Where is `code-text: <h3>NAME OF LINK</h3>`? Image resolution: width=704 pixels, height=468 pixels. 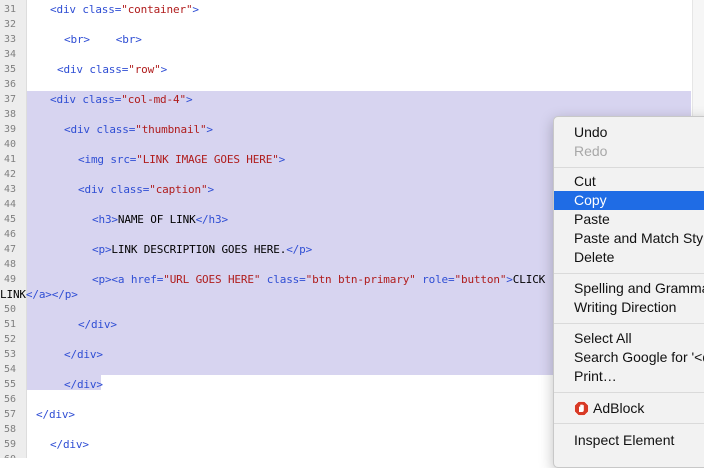 code-text: <h3>NAME OF LINK</h3> is located at coordinates (160, 219).